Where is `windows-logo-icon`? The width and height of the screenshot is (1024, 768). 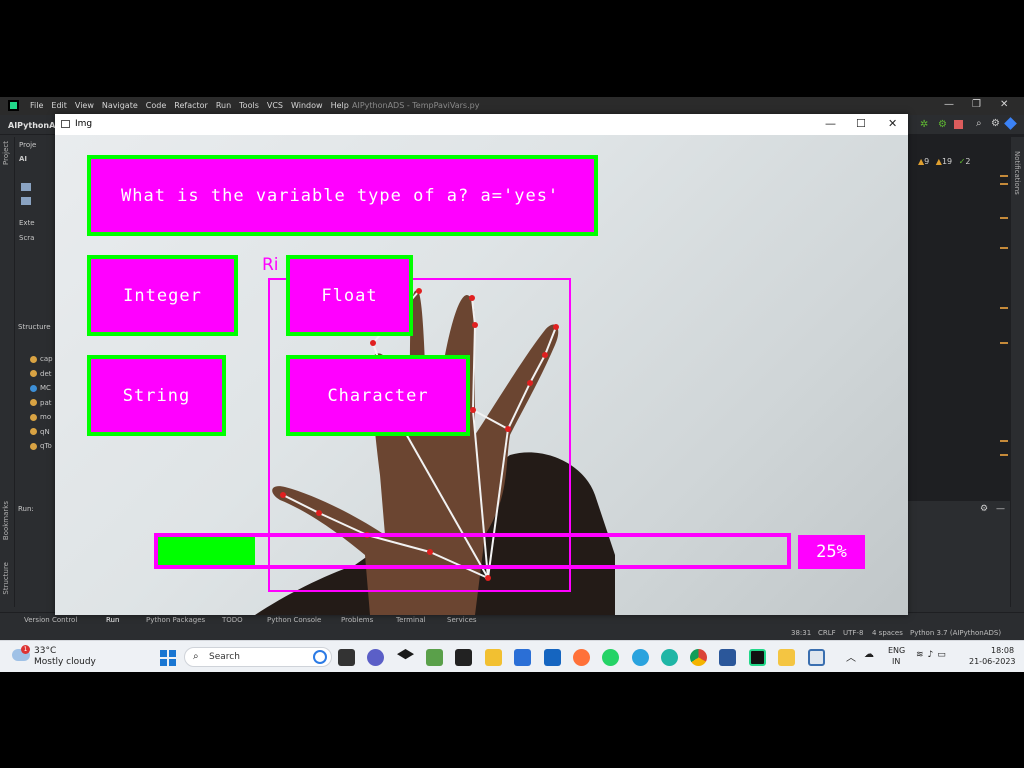
windows-logo-icon is located at coordinates (163, 662).